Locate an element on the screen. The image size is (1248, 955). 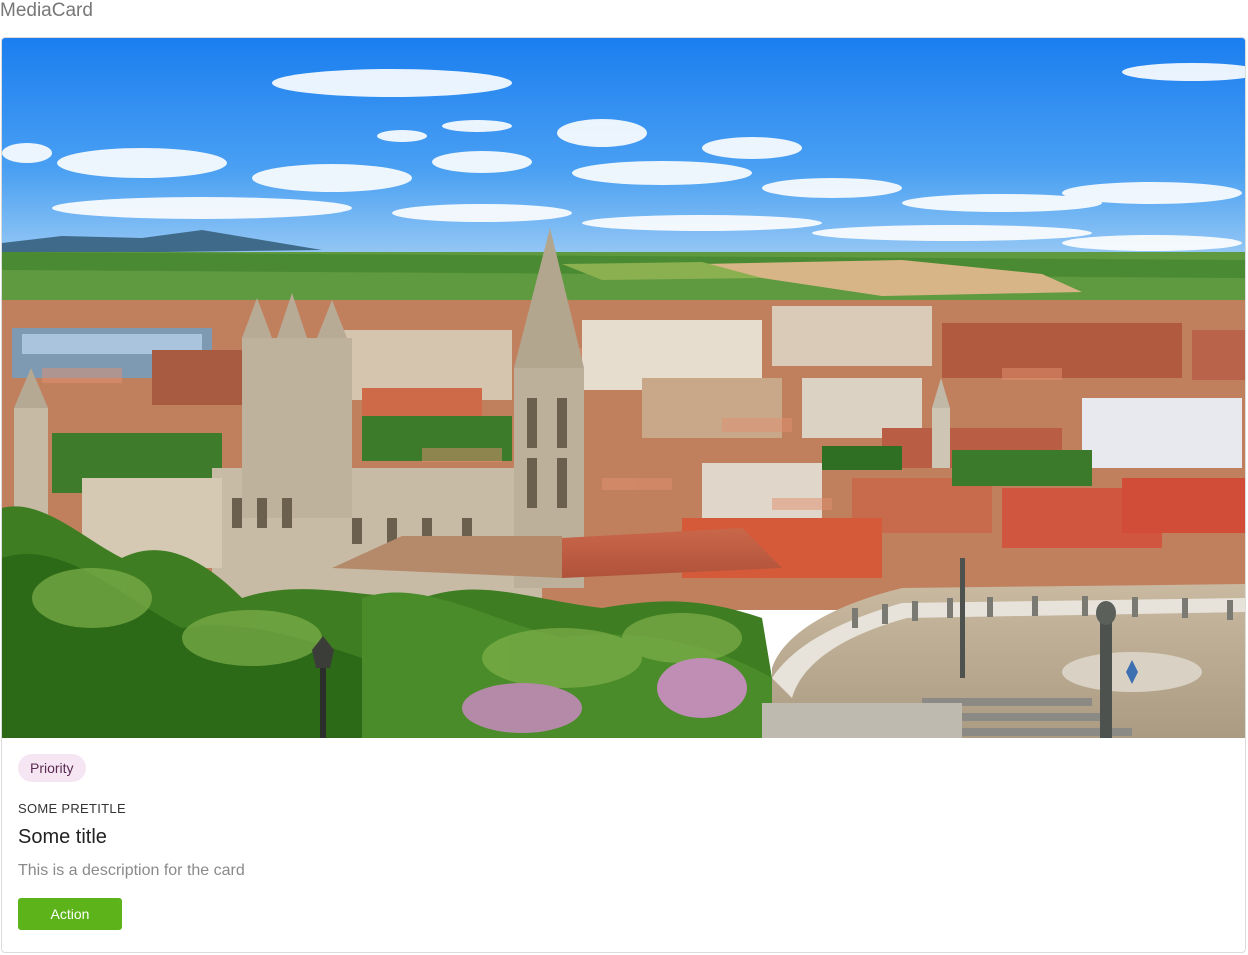
action-button: Action is located at coordinates (70, 914).